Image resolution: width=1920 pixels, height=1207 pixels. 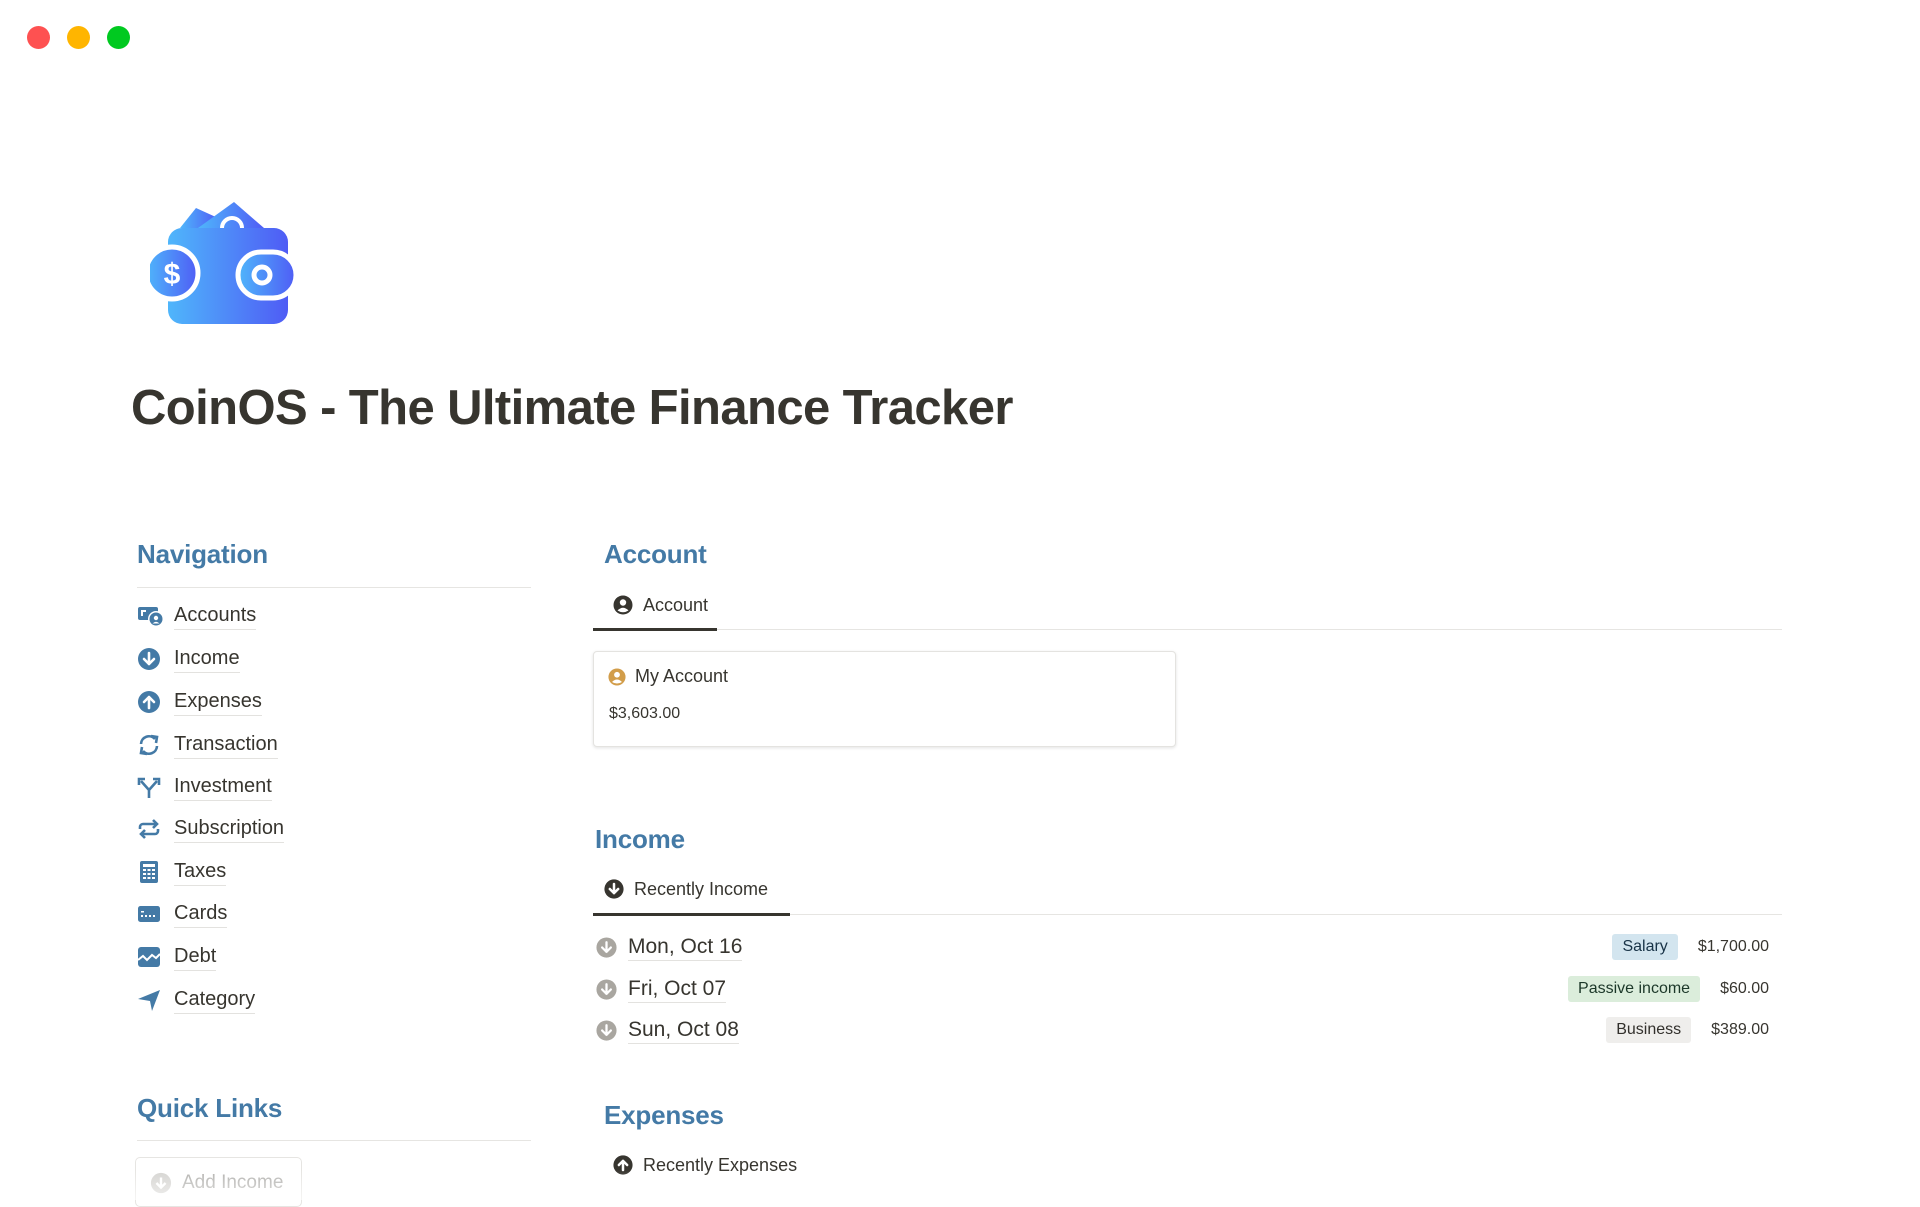 What do you see at coordinates (152, 914) in the screenshot?
I see `credit-card-icon` at bounding box center [152, 914].